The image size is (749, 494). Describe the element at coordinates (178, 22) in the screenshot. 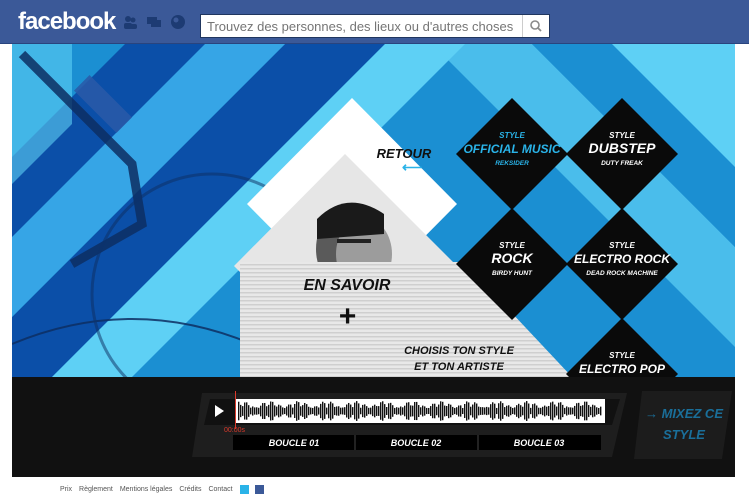

I see `notifications-icon` at that location.